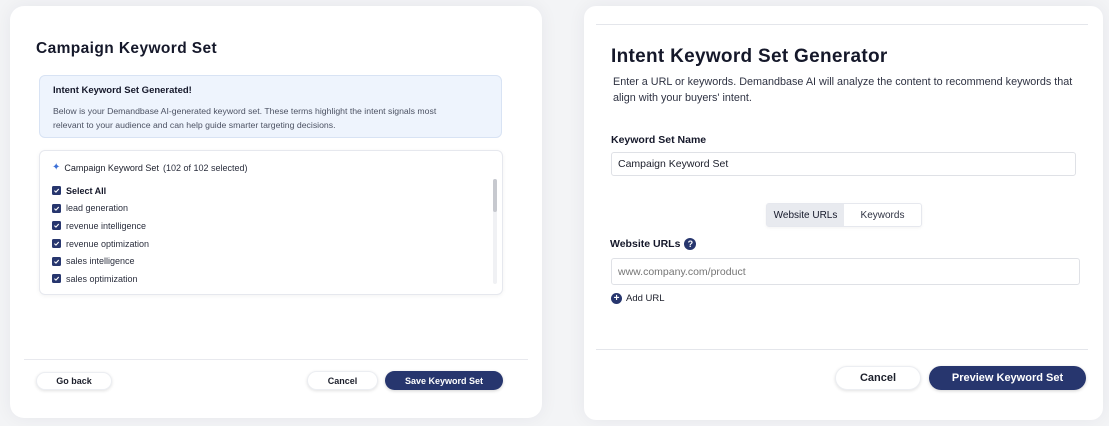  I want to click on keyword-set-name-input, so click(843, 164).